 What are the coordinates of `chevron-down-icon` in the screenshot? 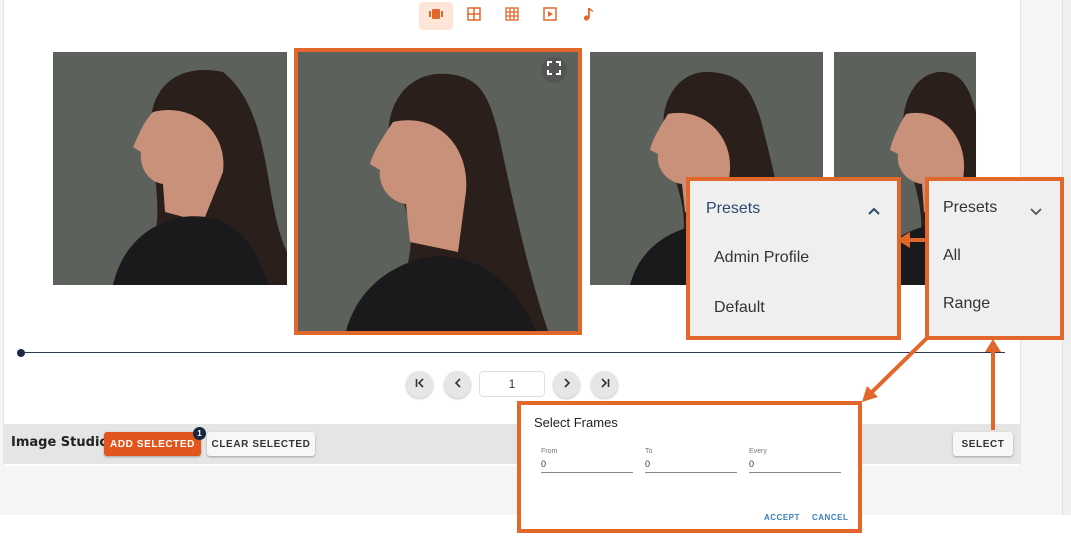 It's located at (1036, 213).